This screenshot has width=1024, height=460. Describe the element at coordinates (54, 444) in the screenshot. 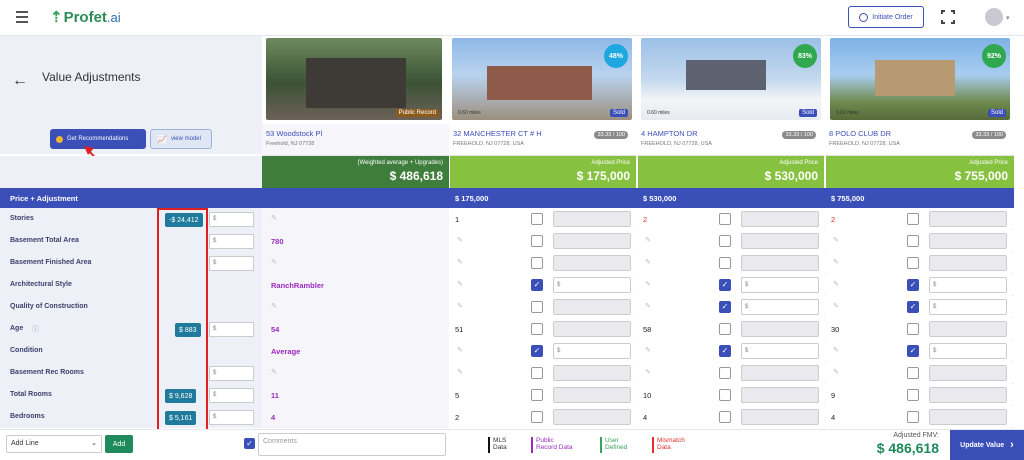

I see `add-line-select: Add Line ⌄` at that location.